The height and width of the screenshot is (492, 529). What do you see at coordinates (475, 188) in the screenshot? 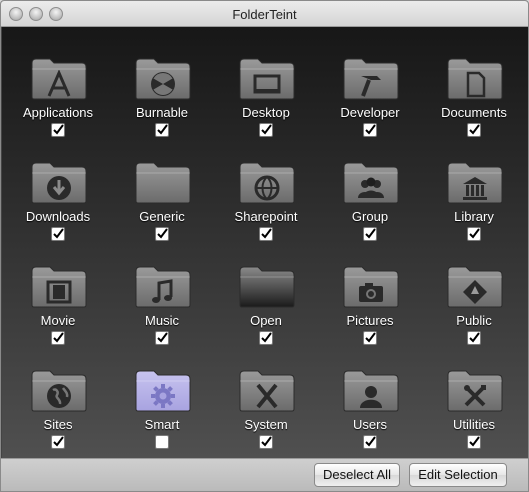
I see `library-icon` at bounding box center [475, 188].